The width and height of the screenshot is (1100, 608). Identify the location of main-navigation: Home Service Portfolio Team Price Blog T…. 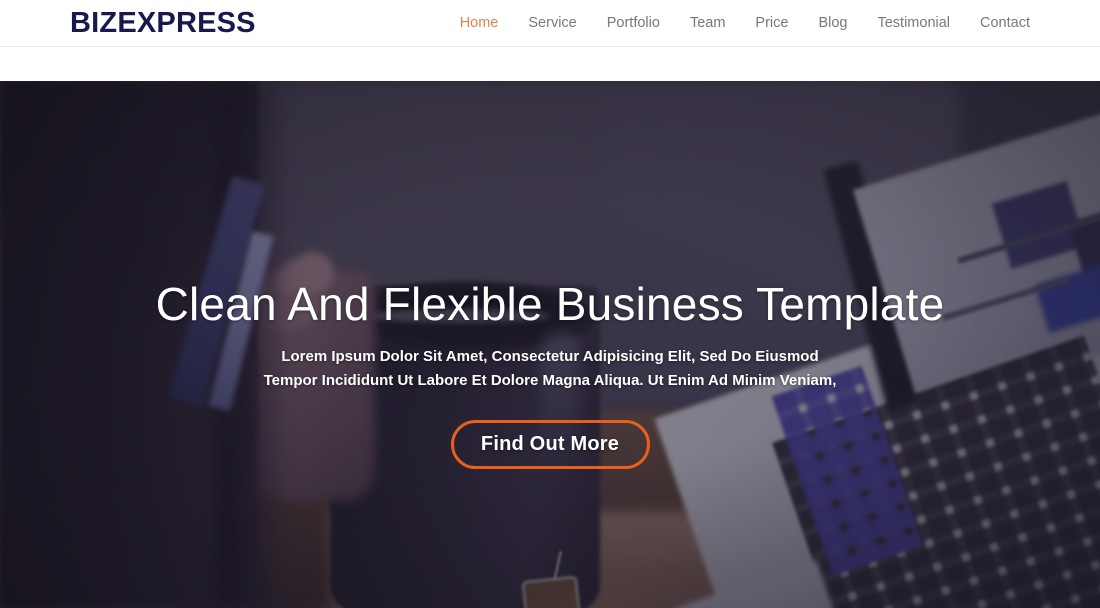
(745, 23).